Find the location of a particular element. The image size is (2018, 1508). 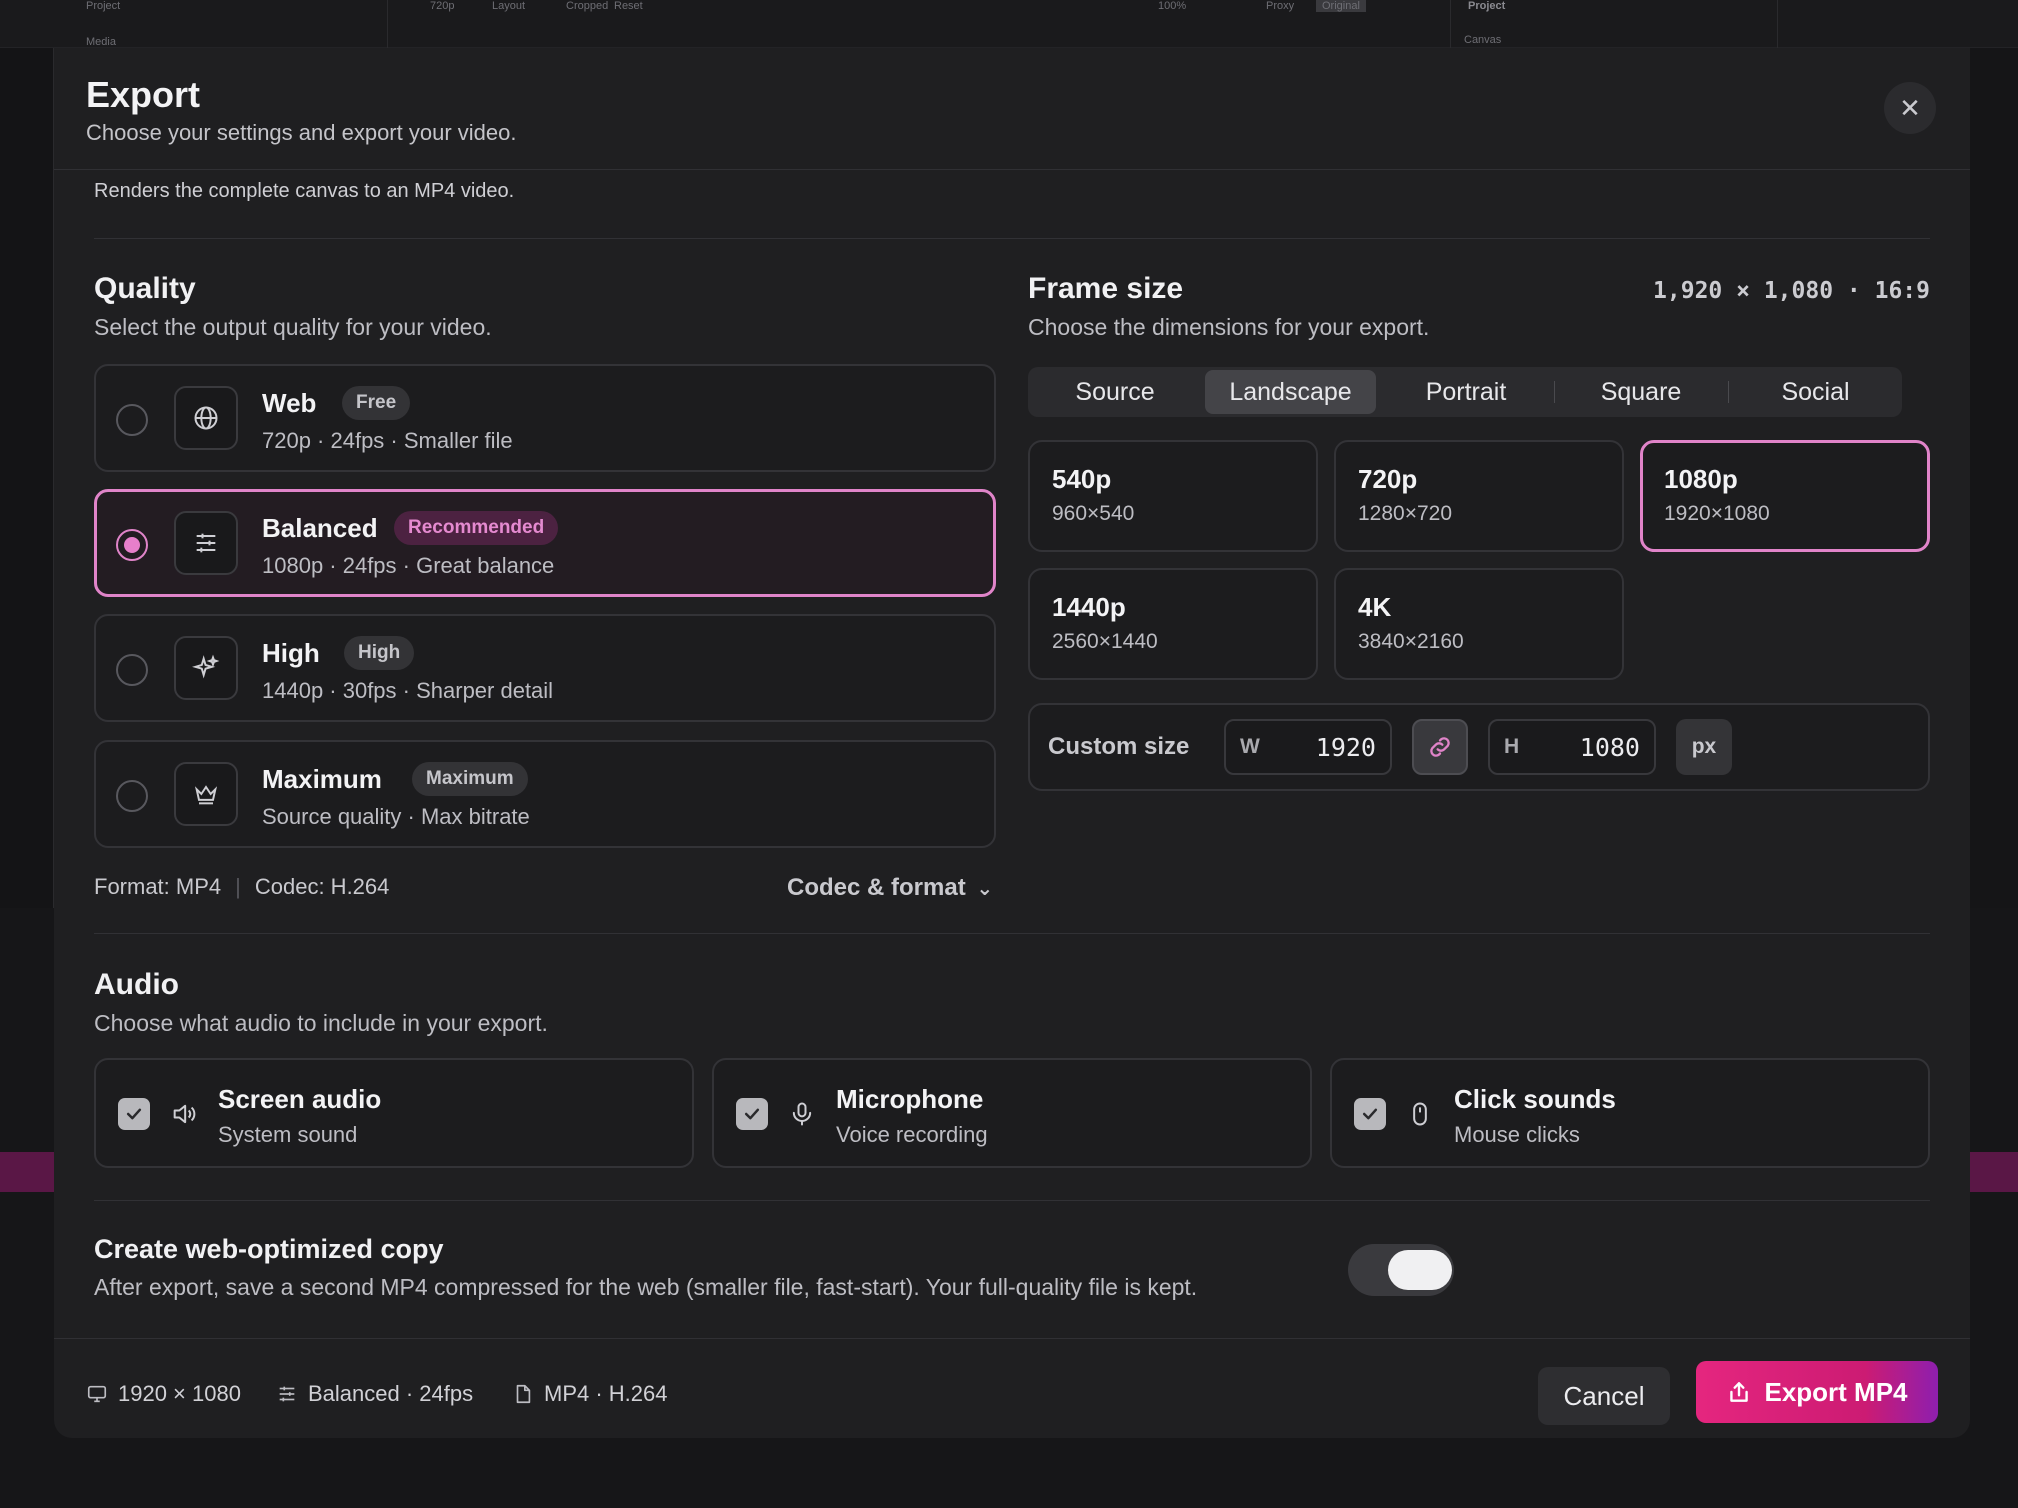

chevron-down-icon: ⌄ is located at coordinates (985, 889).